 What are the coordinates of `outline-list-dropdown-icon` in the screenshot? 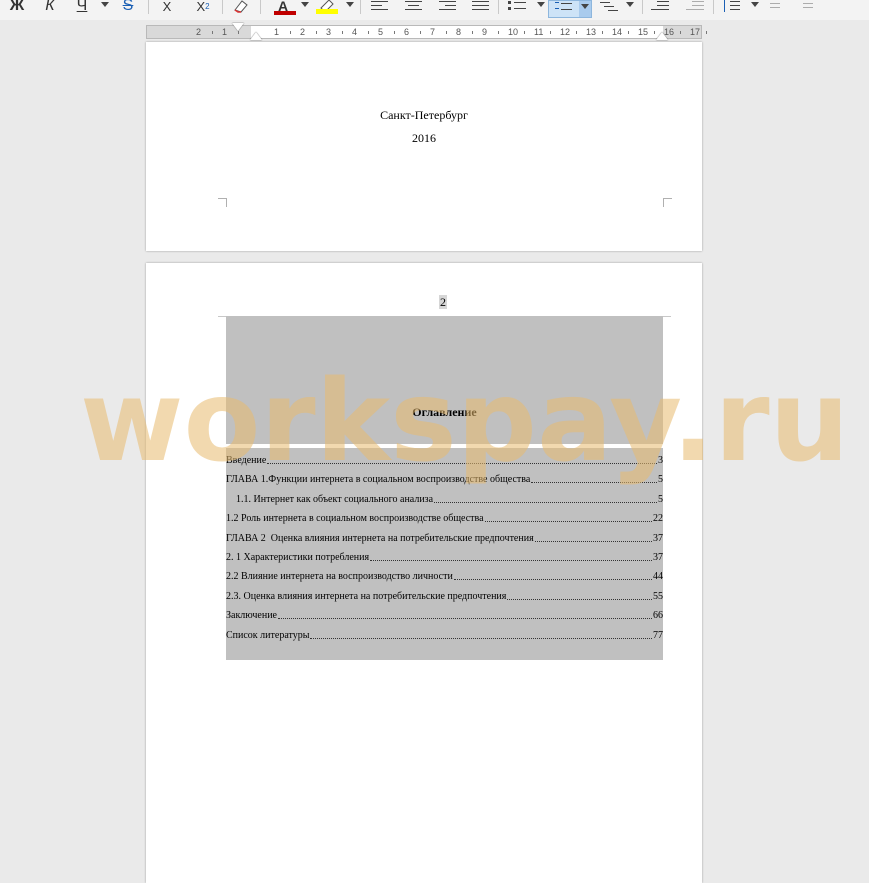 It's located at (630, 6).